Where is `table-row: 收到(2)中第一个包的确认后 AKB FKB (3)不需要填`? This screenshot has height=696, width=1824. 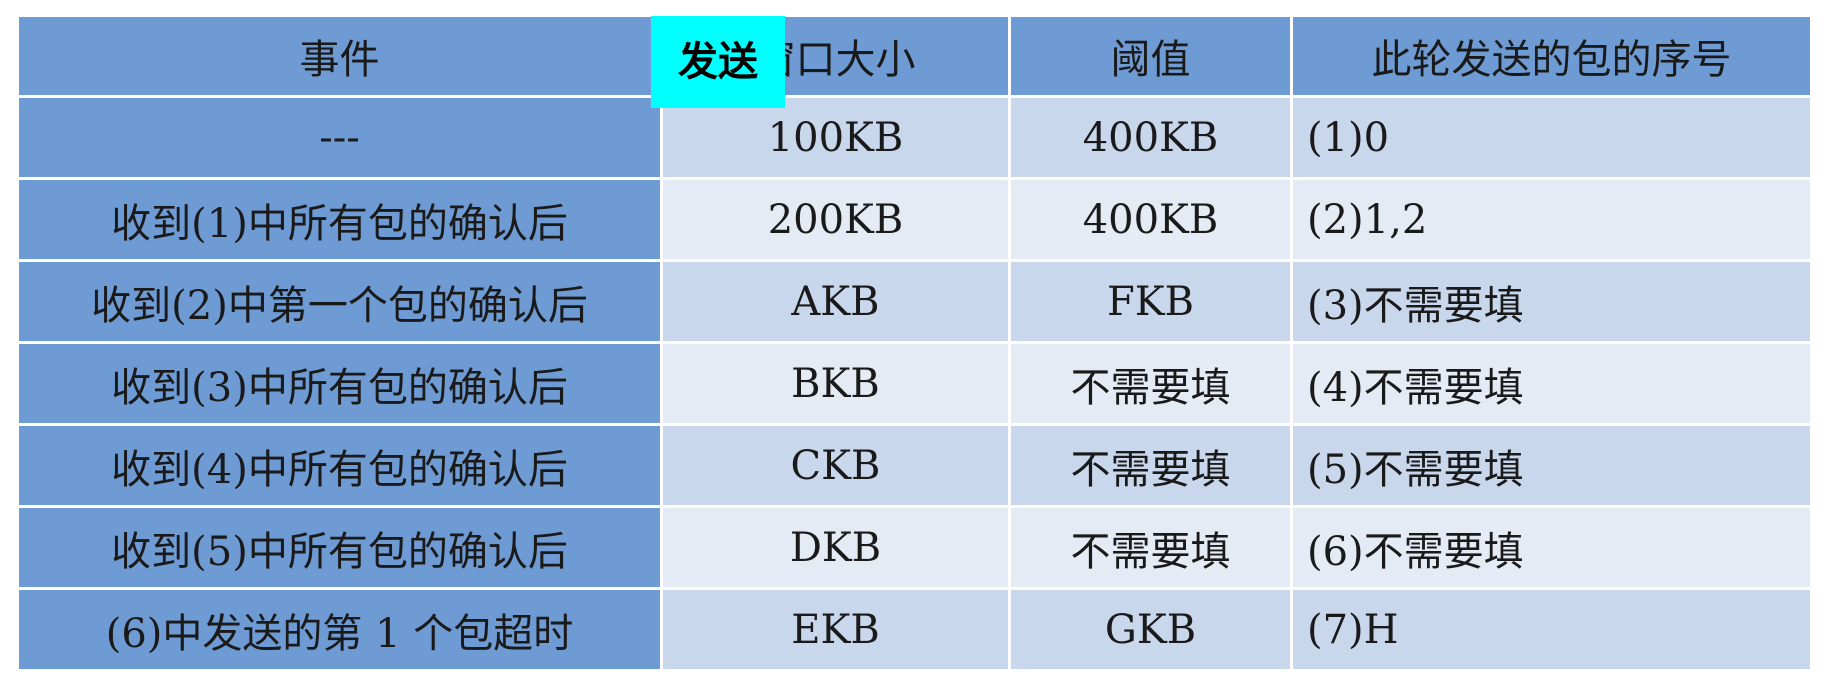
table-row: 收到(2)中第一个包的确认后 AKB FKB (3)不需要填 is located at coordinates (914, 301).